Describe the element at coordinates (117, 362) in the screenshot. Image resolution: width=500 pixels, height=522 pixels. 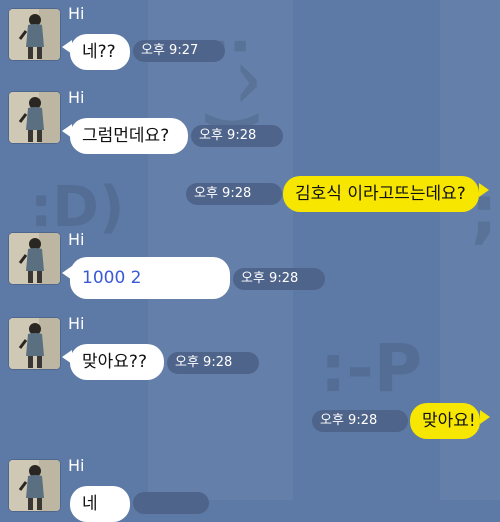
I see `message-bubble: 맞아요??` at that location.